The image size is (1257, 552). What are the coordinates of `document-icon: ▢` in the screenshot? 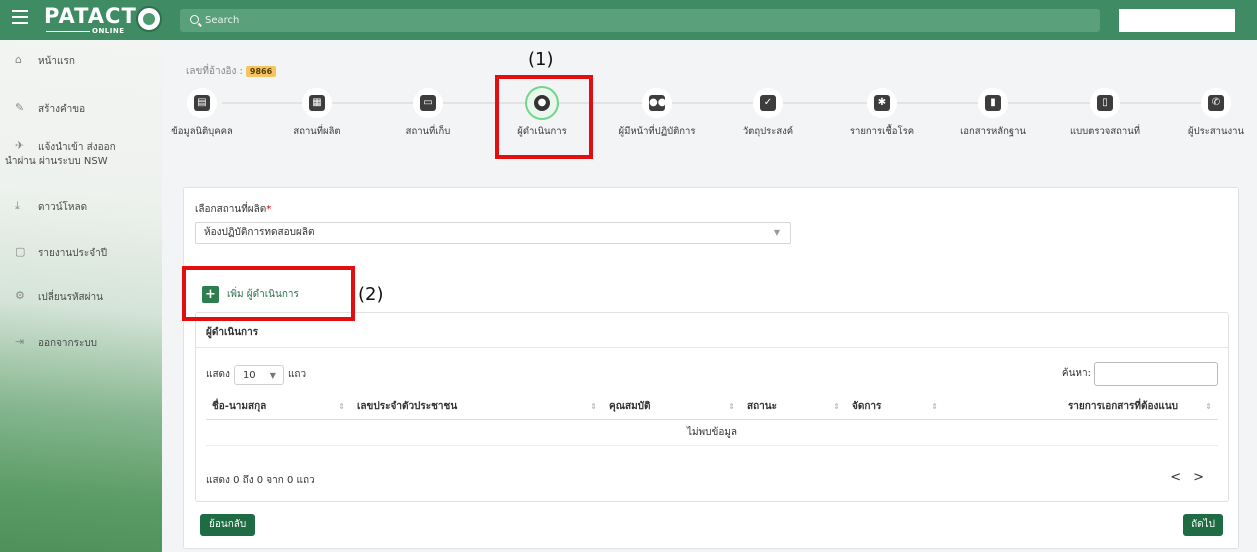 It's located at (20, 251).